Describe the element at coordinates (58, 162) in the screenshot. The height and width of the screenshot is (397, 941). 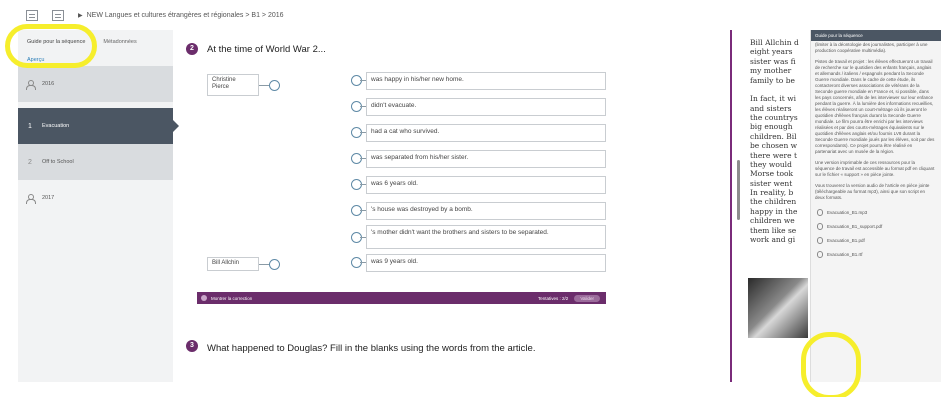
I see `sidebar-item-label: Off to School` at that location.